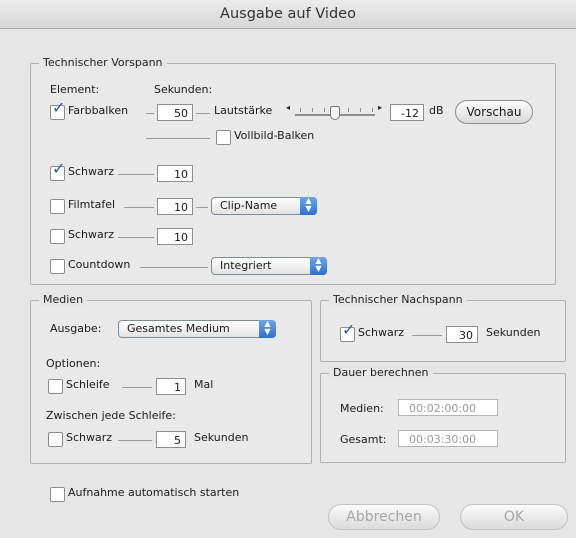  Describe the element at coordinates (73, 363) in the screenshot. I see `optionen-label: Optionen:` at that location.